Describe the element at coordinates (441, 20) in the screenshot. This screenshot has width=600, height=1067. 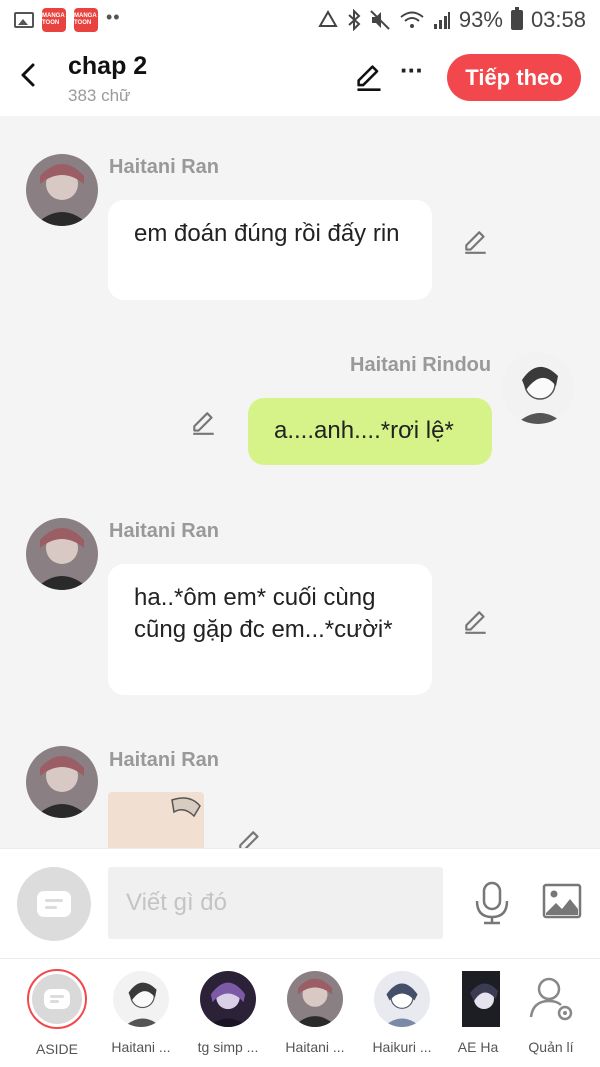
I see `signal-icon` at that location.